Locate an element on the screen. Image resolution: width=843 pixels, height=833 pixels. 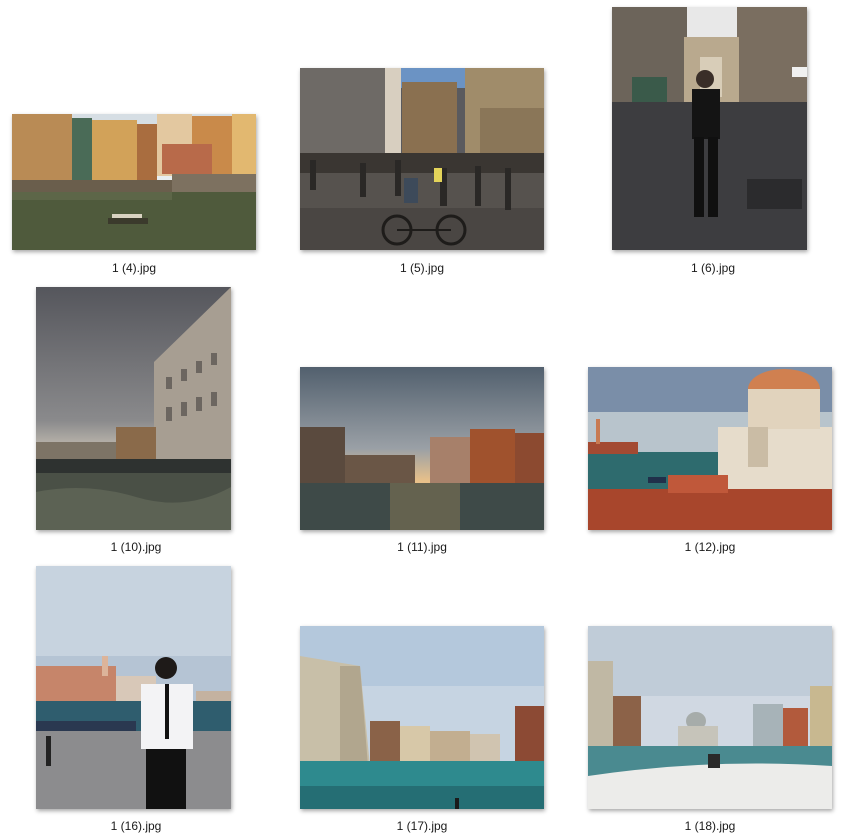
file-name-label: 1 (4).jpg is located at coordinates (134, 268).